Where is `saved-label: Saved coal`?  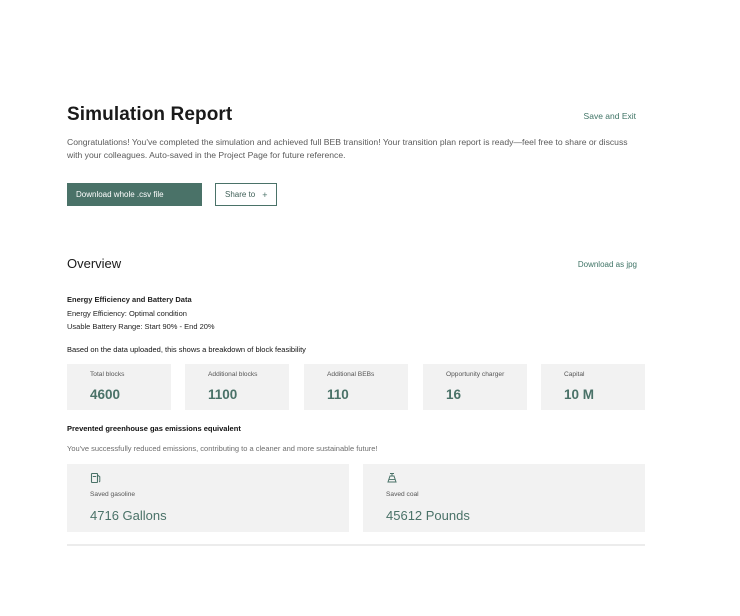 saved-label: Saved coal is located at coordinates (402, 494).